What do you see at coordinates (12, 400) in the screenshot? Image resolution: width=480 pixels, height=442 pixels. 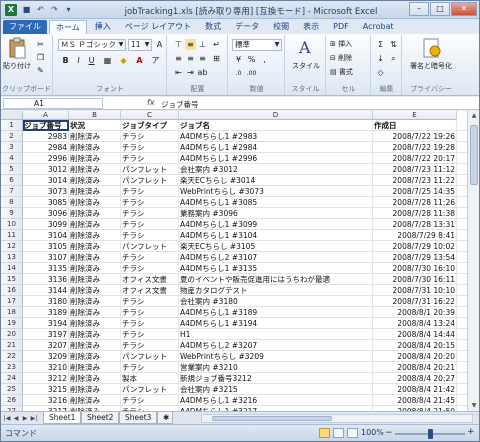 I see `row-header: 26` at bounding box center [12, 400].